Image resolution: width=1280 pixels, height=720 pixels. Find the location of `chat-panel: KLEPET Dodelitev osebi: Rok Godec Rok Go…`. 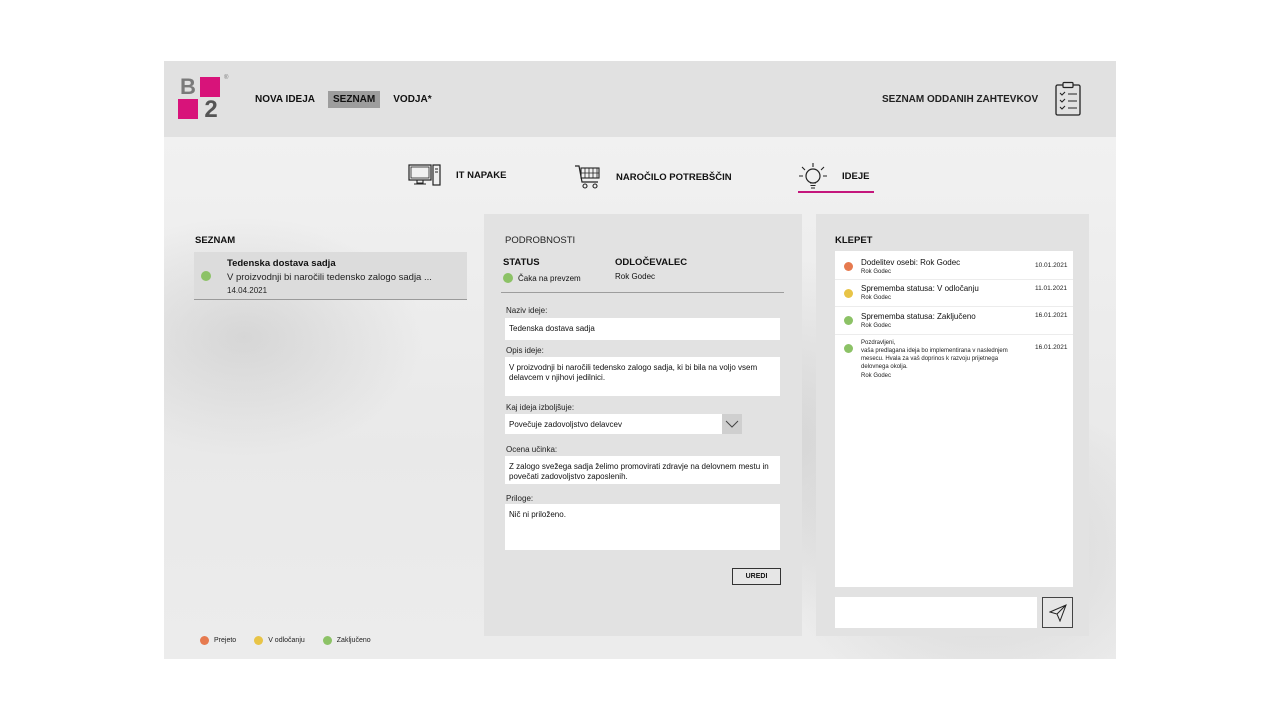

chat-panel: KLEPET Dodelitev osebi: Rok Godec Rok Go… is located at coordinates (952, 425).